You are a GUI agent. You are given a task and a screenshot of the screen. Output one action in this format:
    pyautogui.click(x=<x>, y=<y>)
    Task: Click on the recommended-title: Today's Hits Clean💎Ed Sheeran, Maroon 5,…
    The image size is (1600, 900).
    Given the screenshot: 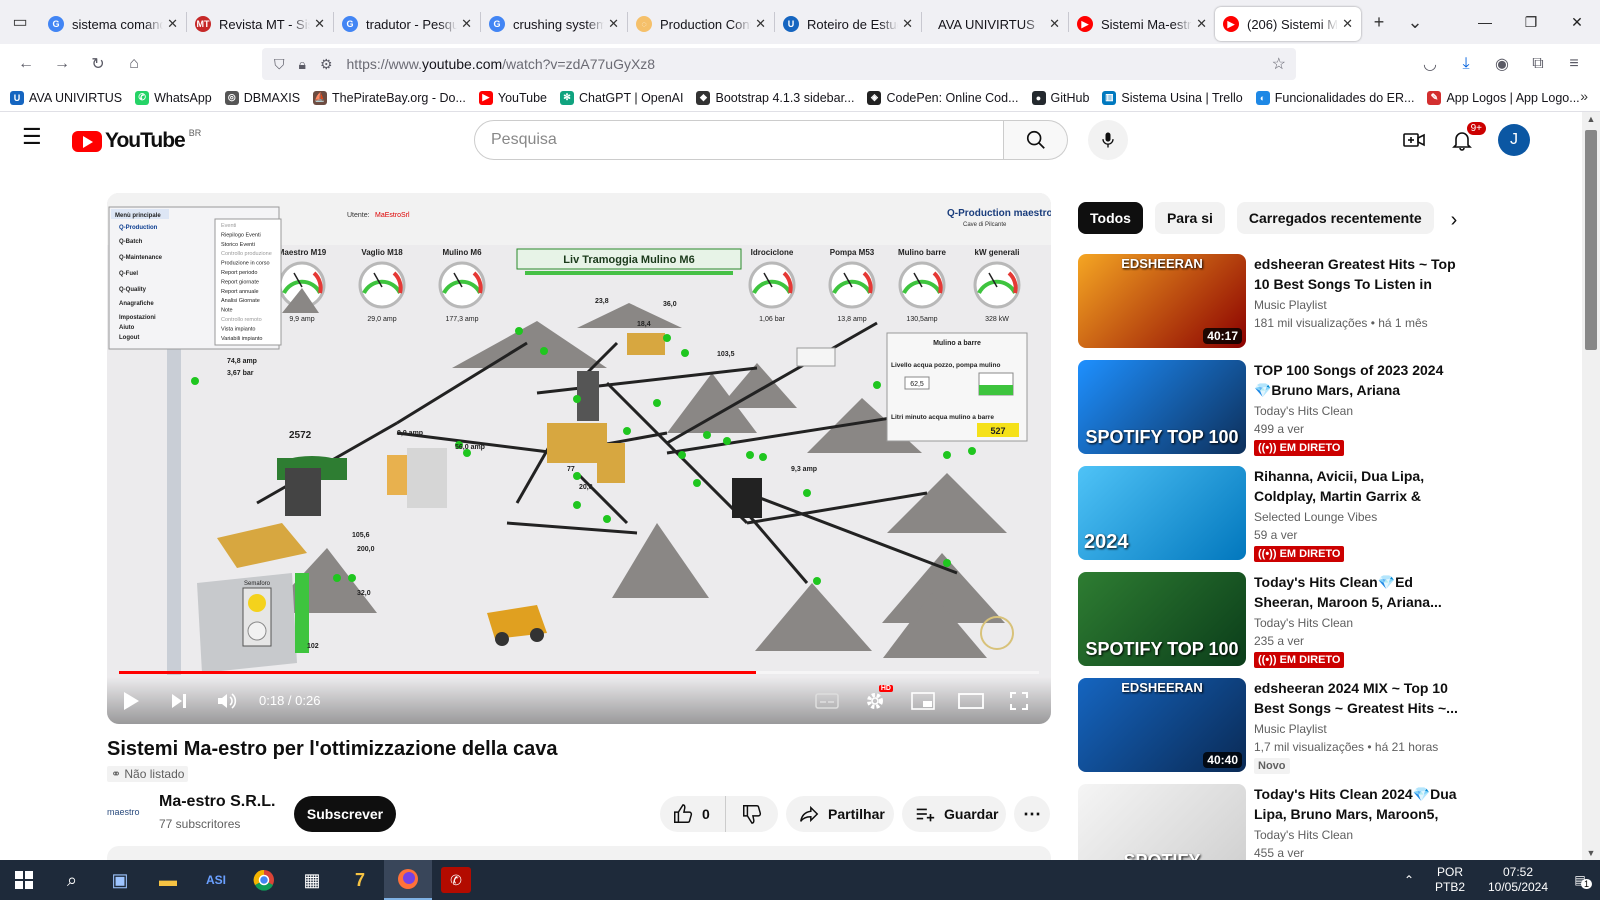 What is the action you would take?
    pyautogui.click(x=1356, y=592)
    